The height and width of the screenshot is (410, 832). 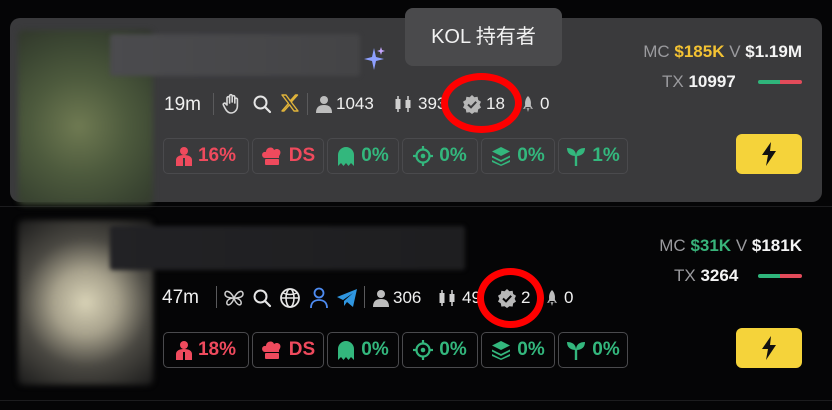 What do you see at coordinates (217, 155) in the screenshot?
I see `chip-value: 16%` at bounding box center [217, 155].